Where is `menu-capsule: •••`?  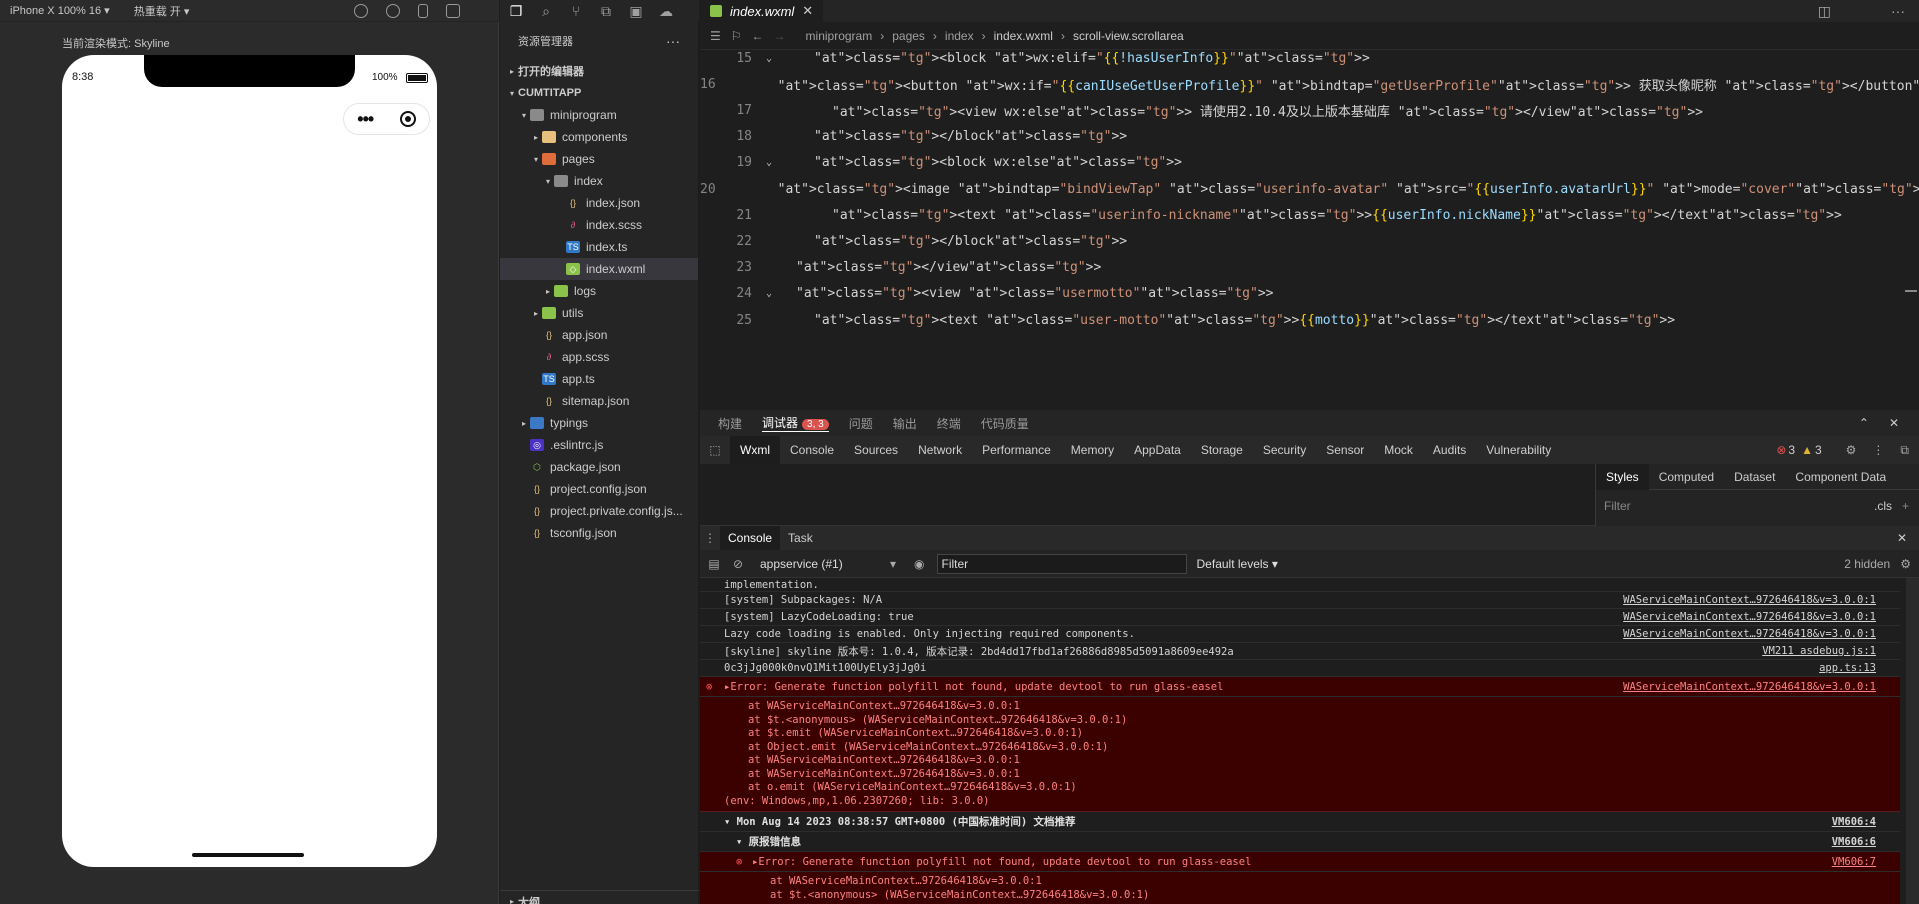 menu-capsule: ••• is located at coordinates (386, 119).